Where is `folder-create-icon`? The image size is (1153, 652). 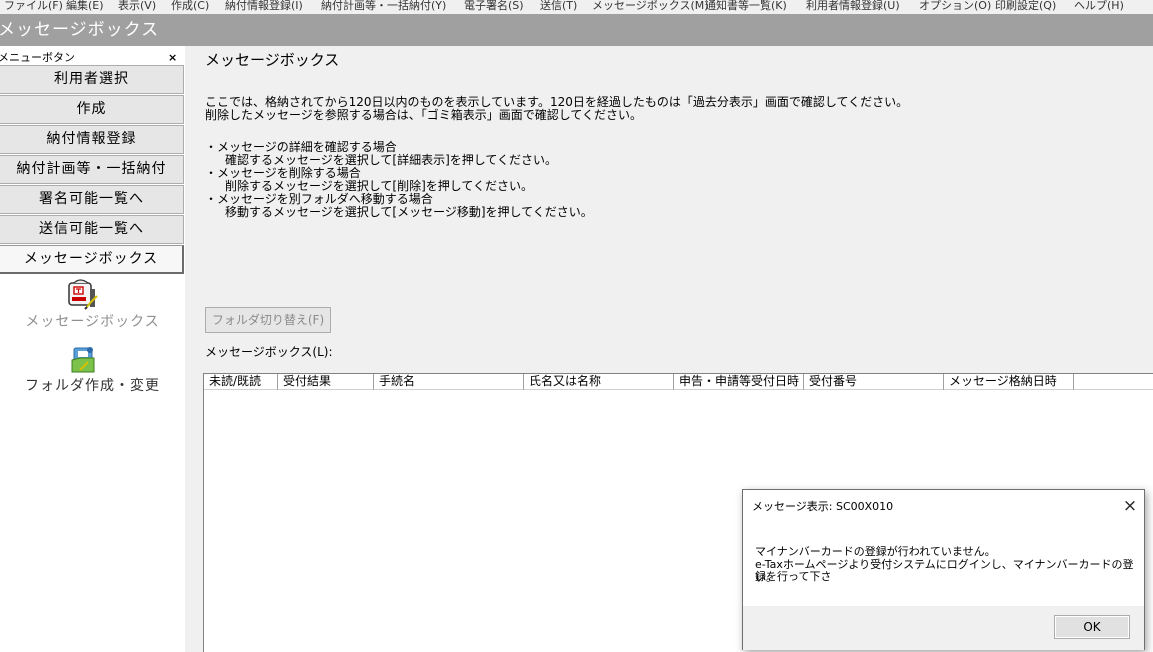
folder-create-icon is located at coordinates (83, 360).